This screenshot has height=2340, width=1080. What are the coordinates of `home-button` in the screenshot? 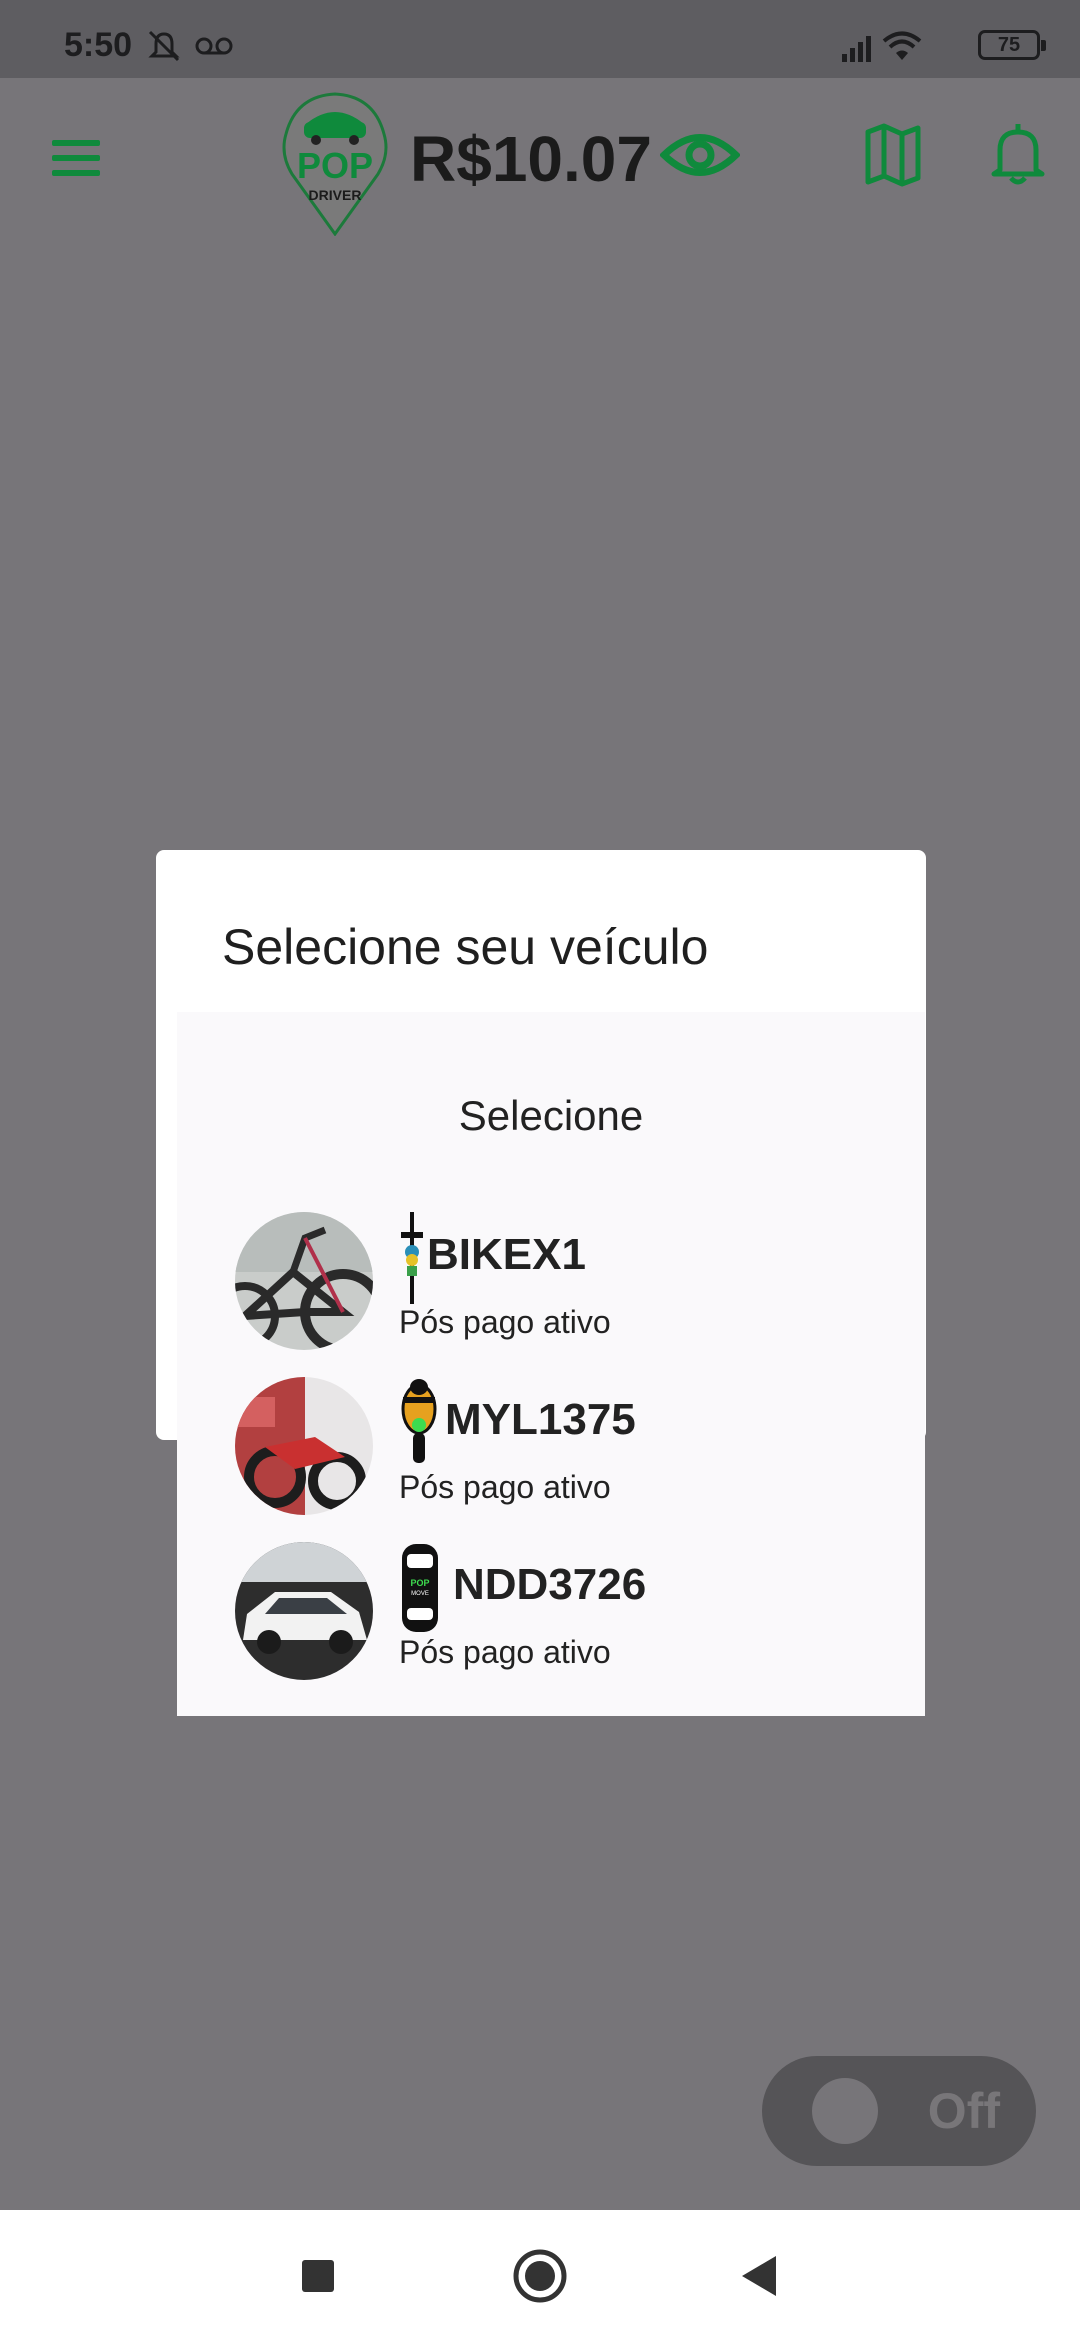 It's located at (540, 2276).